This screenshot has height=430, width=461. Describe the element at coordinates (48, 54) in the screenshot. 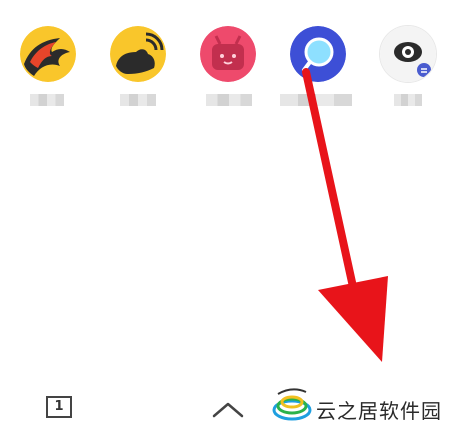

I see `fire-app-icon` at that location.